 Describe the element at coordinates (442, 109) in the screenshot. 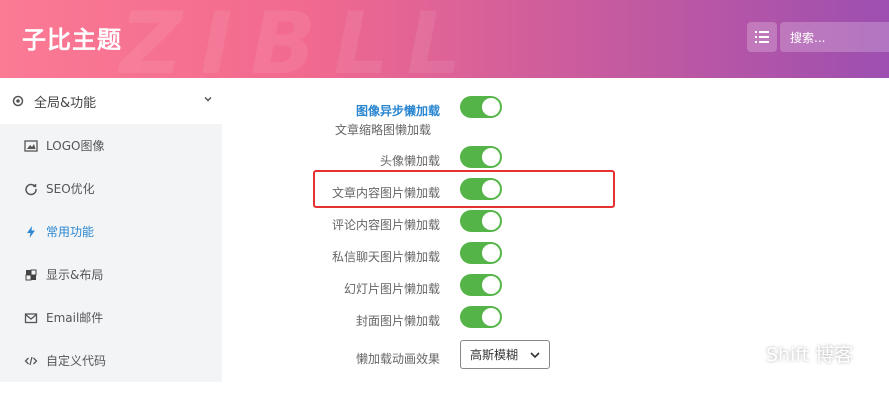

I see `setting-row-lazyload: 图像异步懒加载` at that location.